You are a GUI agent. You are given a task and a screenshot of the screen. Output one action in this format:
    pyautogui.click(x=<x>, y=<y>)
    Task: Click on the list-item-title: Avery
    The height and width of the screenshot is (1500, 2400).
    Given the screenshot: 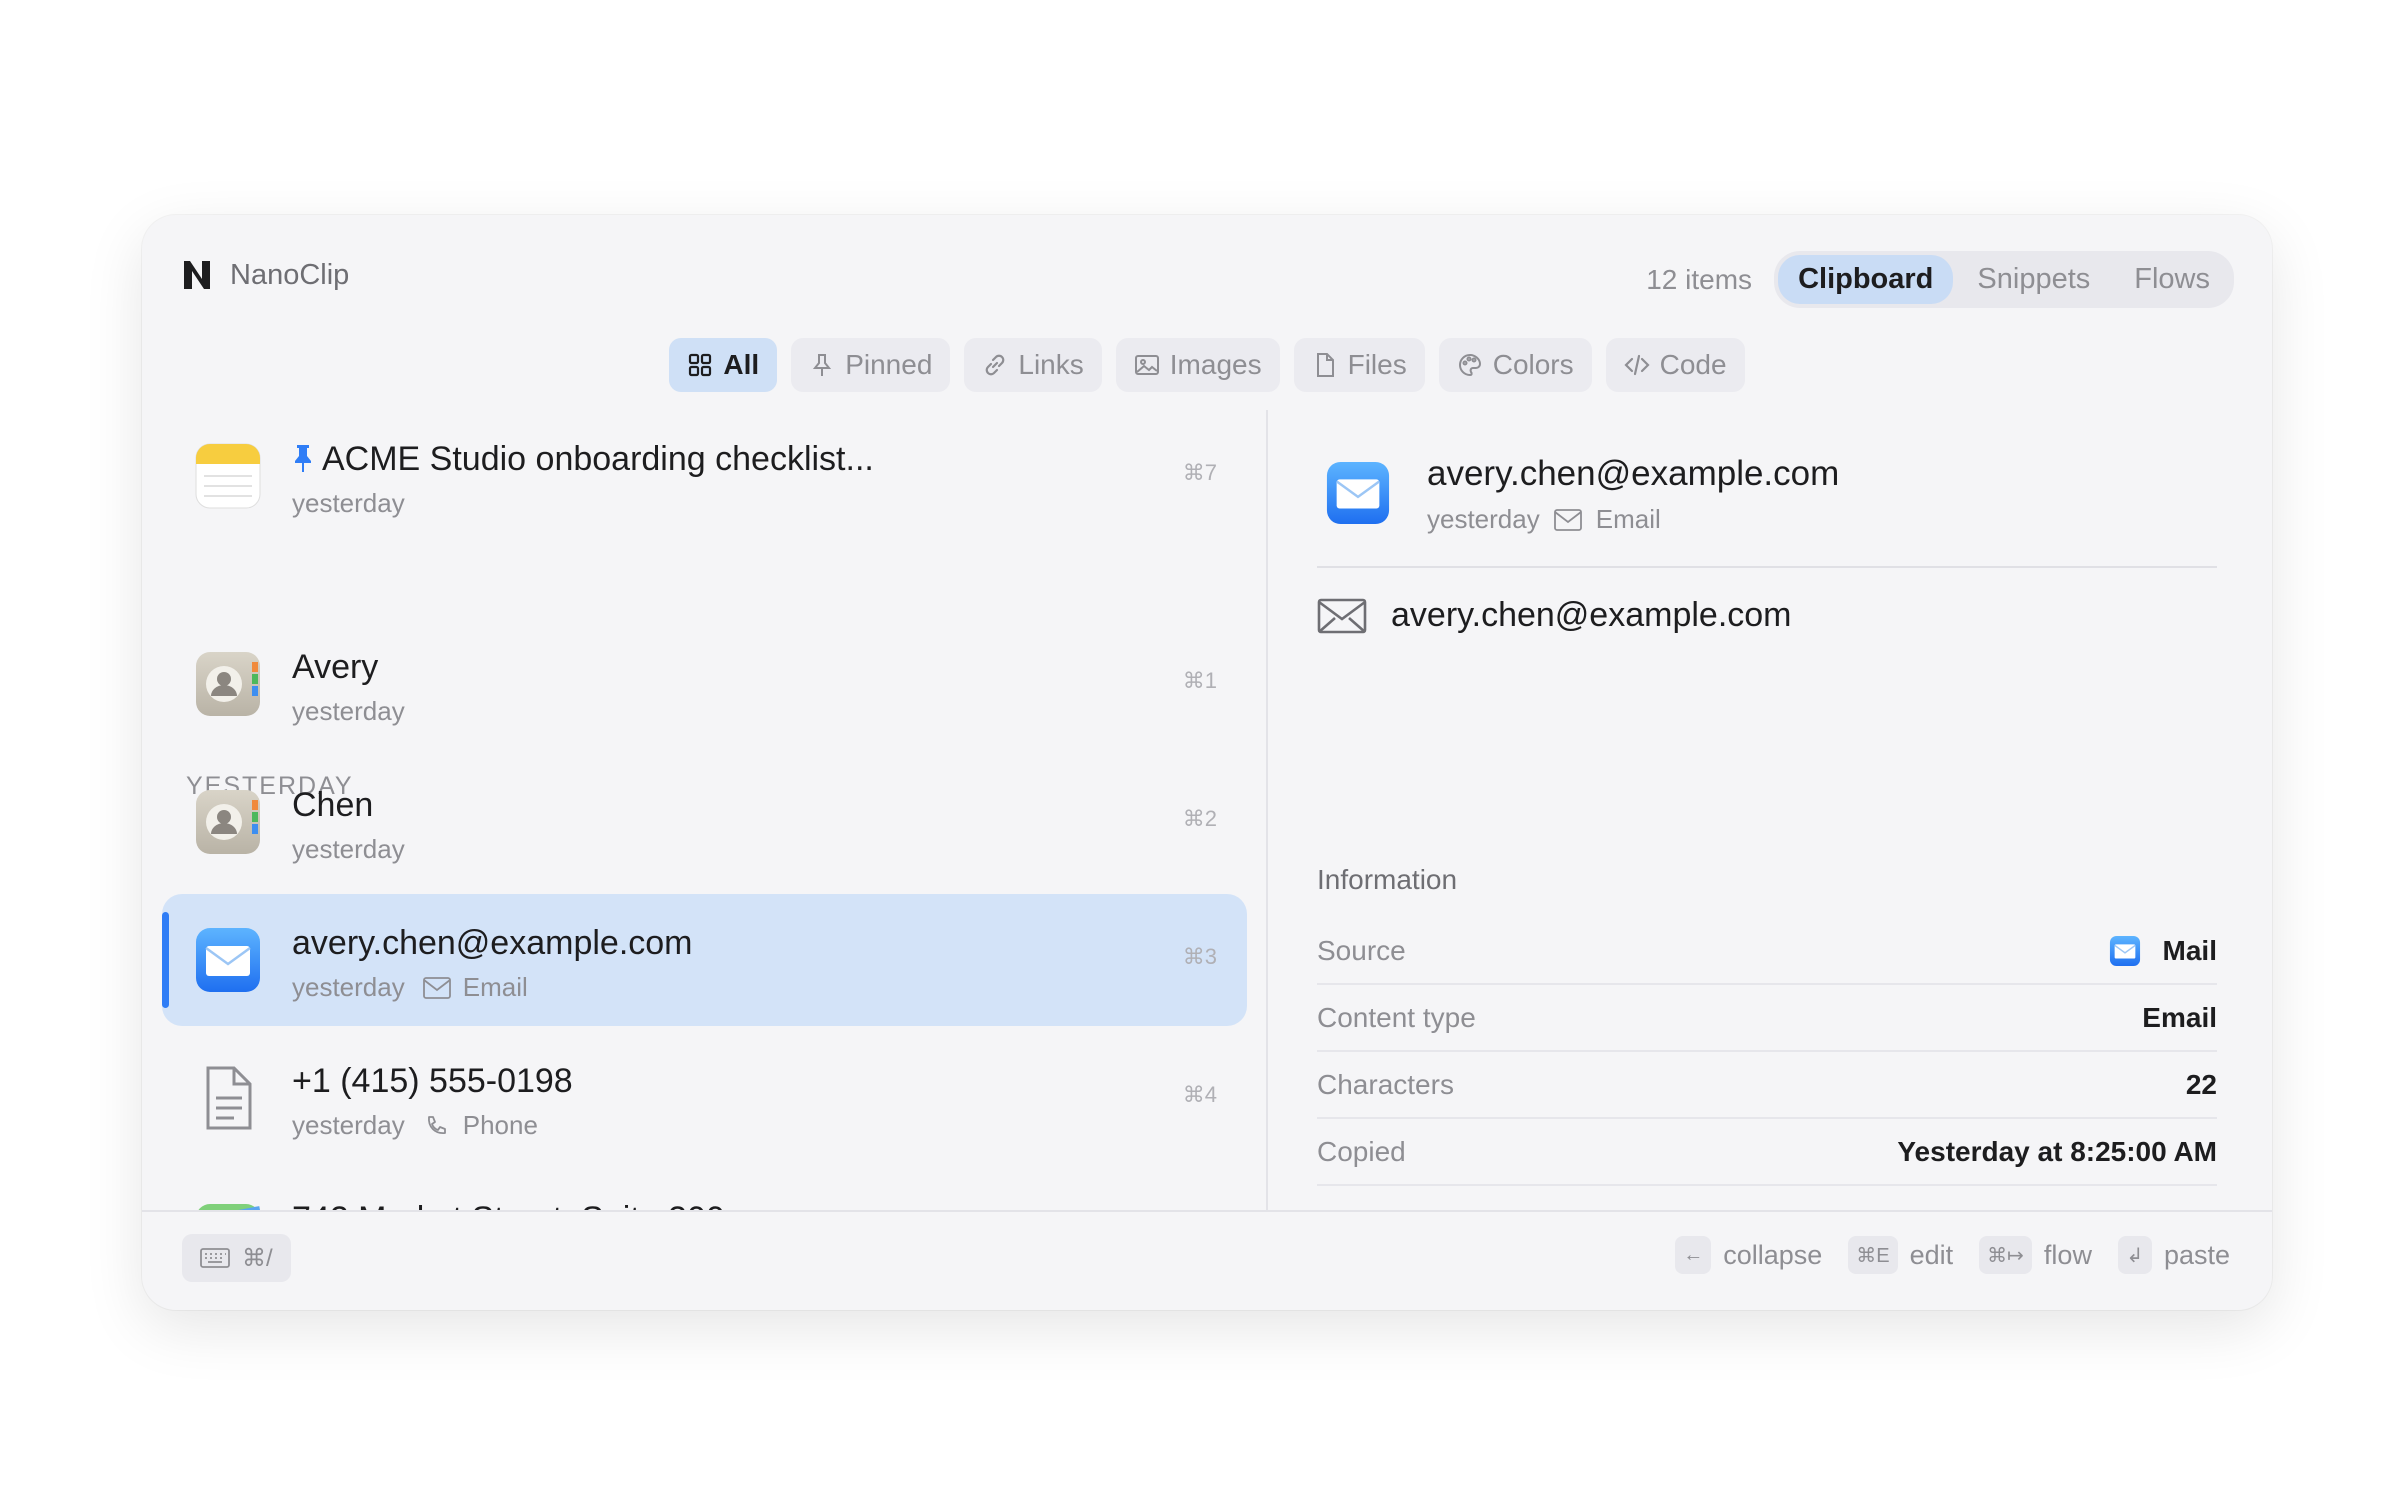 What is the action you would take?
    pyautogui.click(x=335, y=667)
    